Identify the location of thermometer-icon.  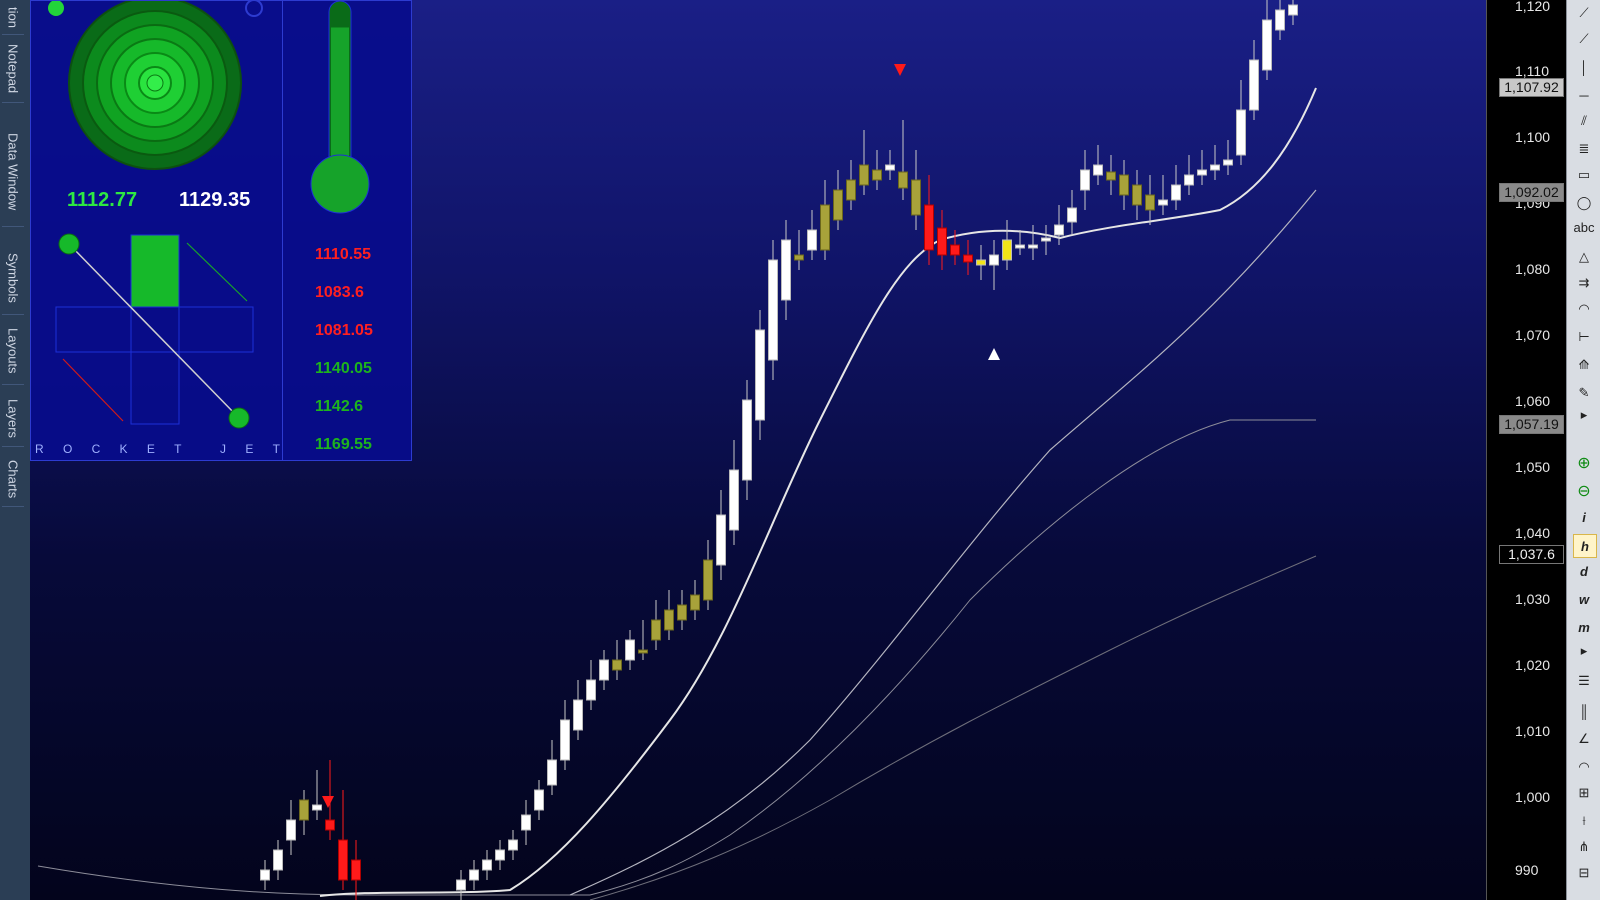
(340, 107).